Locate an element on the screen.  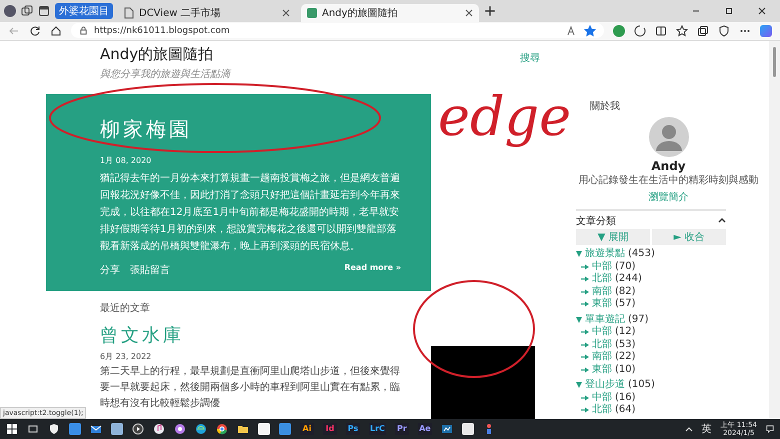
category-count: (105) is located at coordinates (641, 385).